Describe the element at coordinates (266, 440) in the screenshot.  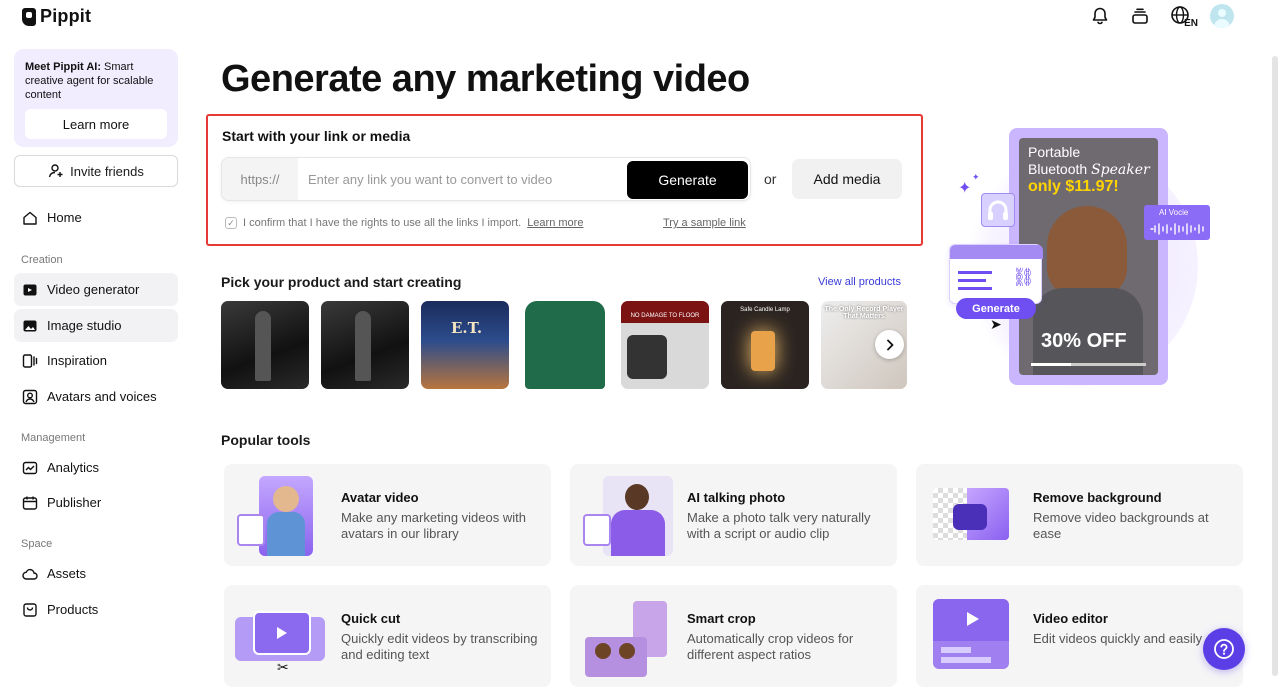
I see `popular-tools-title: Popular tools` at that location.